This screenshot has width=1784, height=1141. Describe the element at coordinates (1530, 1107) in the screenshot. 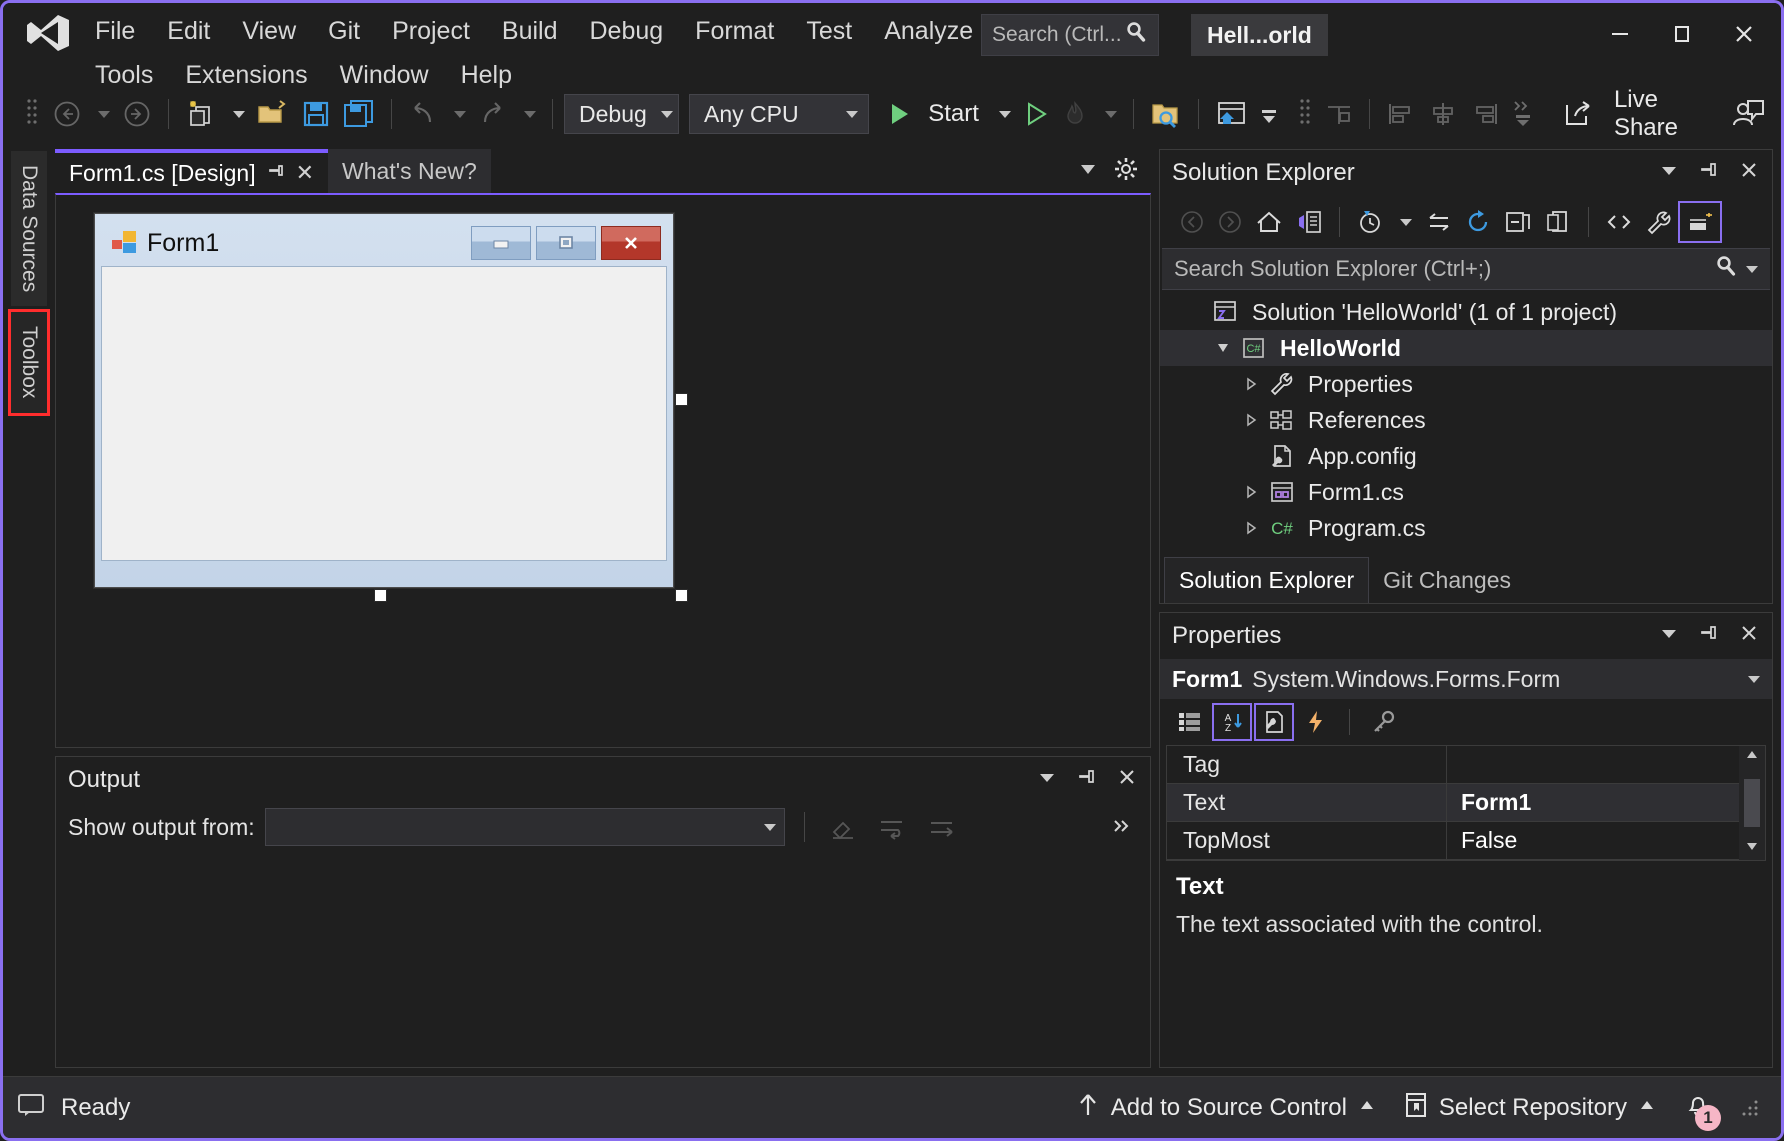

I see `select-repository-button: Select Repository` at that location.